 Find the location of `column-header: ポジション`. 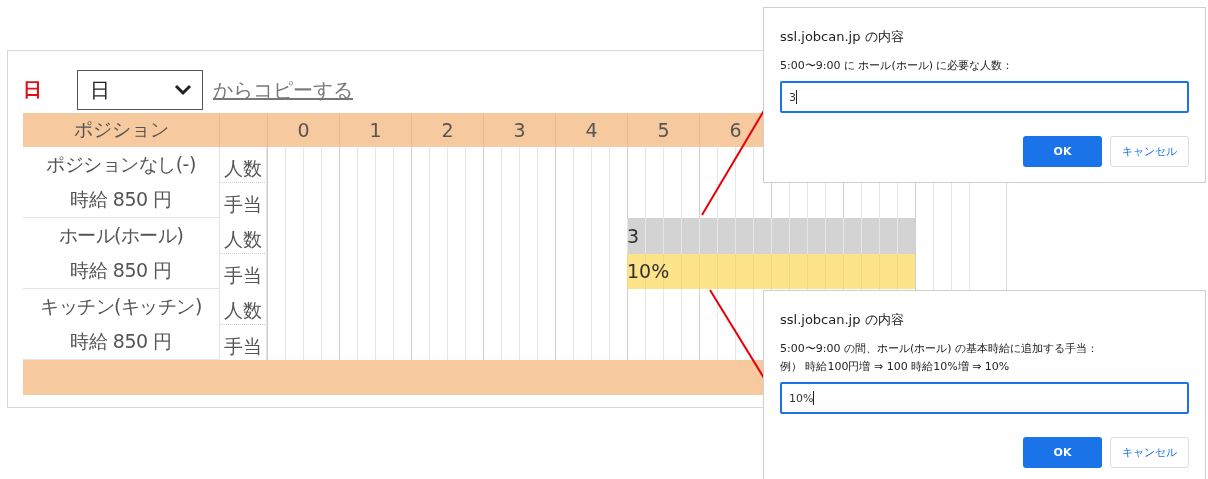

column-header: ポジション is located at coordinates (121, 130).